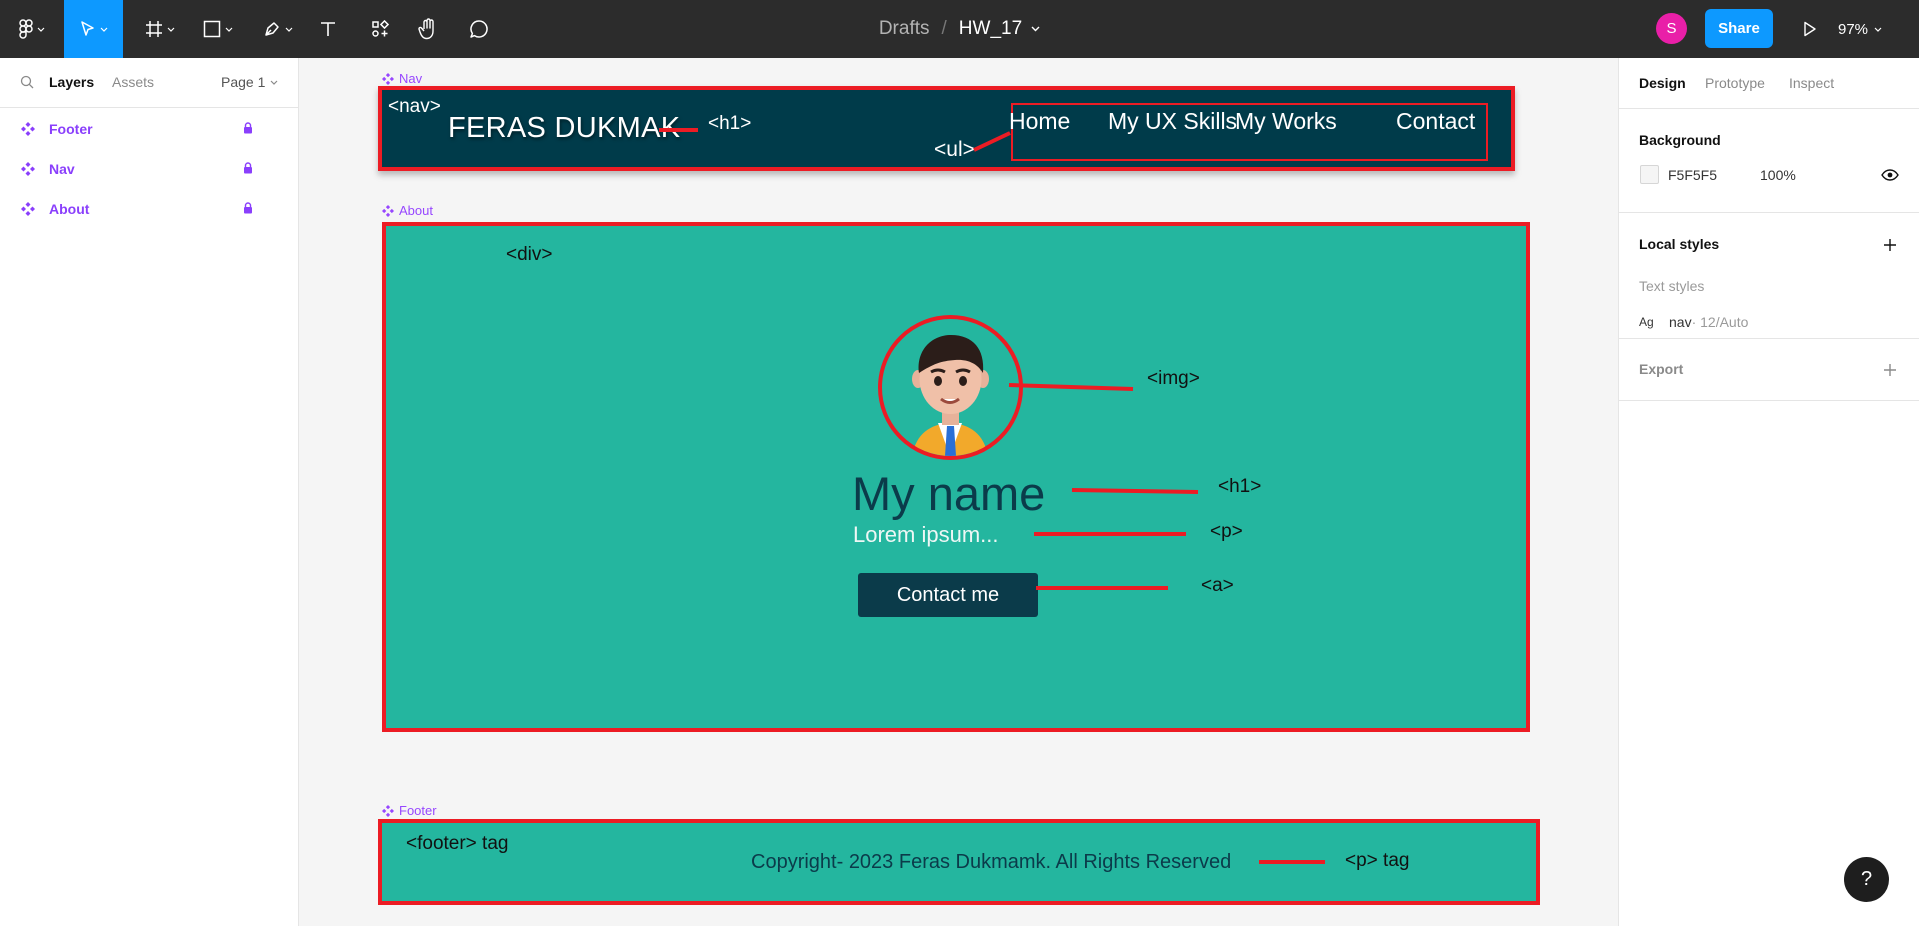 The height and width of the screenshot is (926, 1919). I want to click on file-name: HW_17, so click(990, 28).